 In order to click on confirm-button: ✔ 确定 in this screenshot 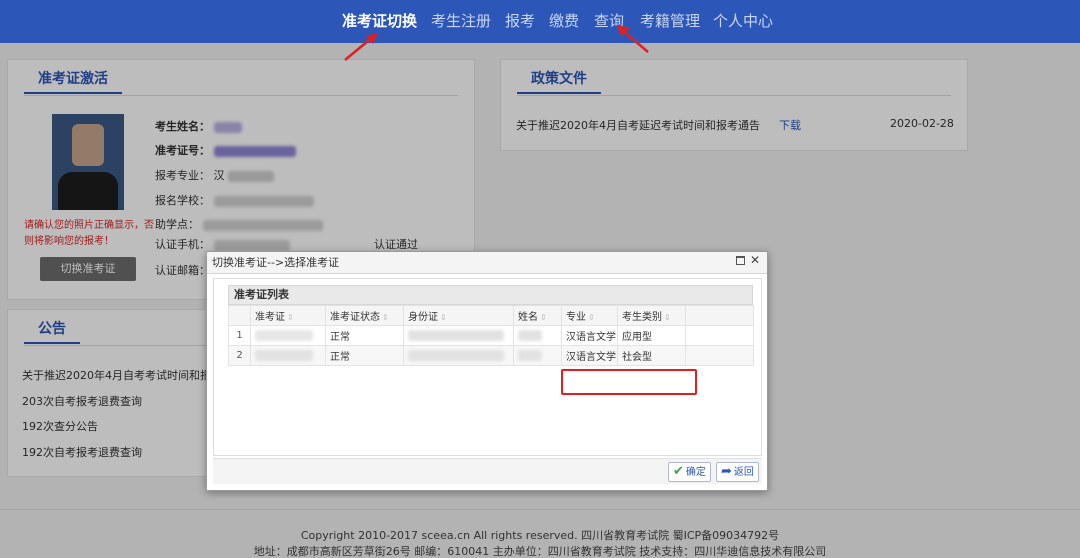, I will do `click(689, 472)`.